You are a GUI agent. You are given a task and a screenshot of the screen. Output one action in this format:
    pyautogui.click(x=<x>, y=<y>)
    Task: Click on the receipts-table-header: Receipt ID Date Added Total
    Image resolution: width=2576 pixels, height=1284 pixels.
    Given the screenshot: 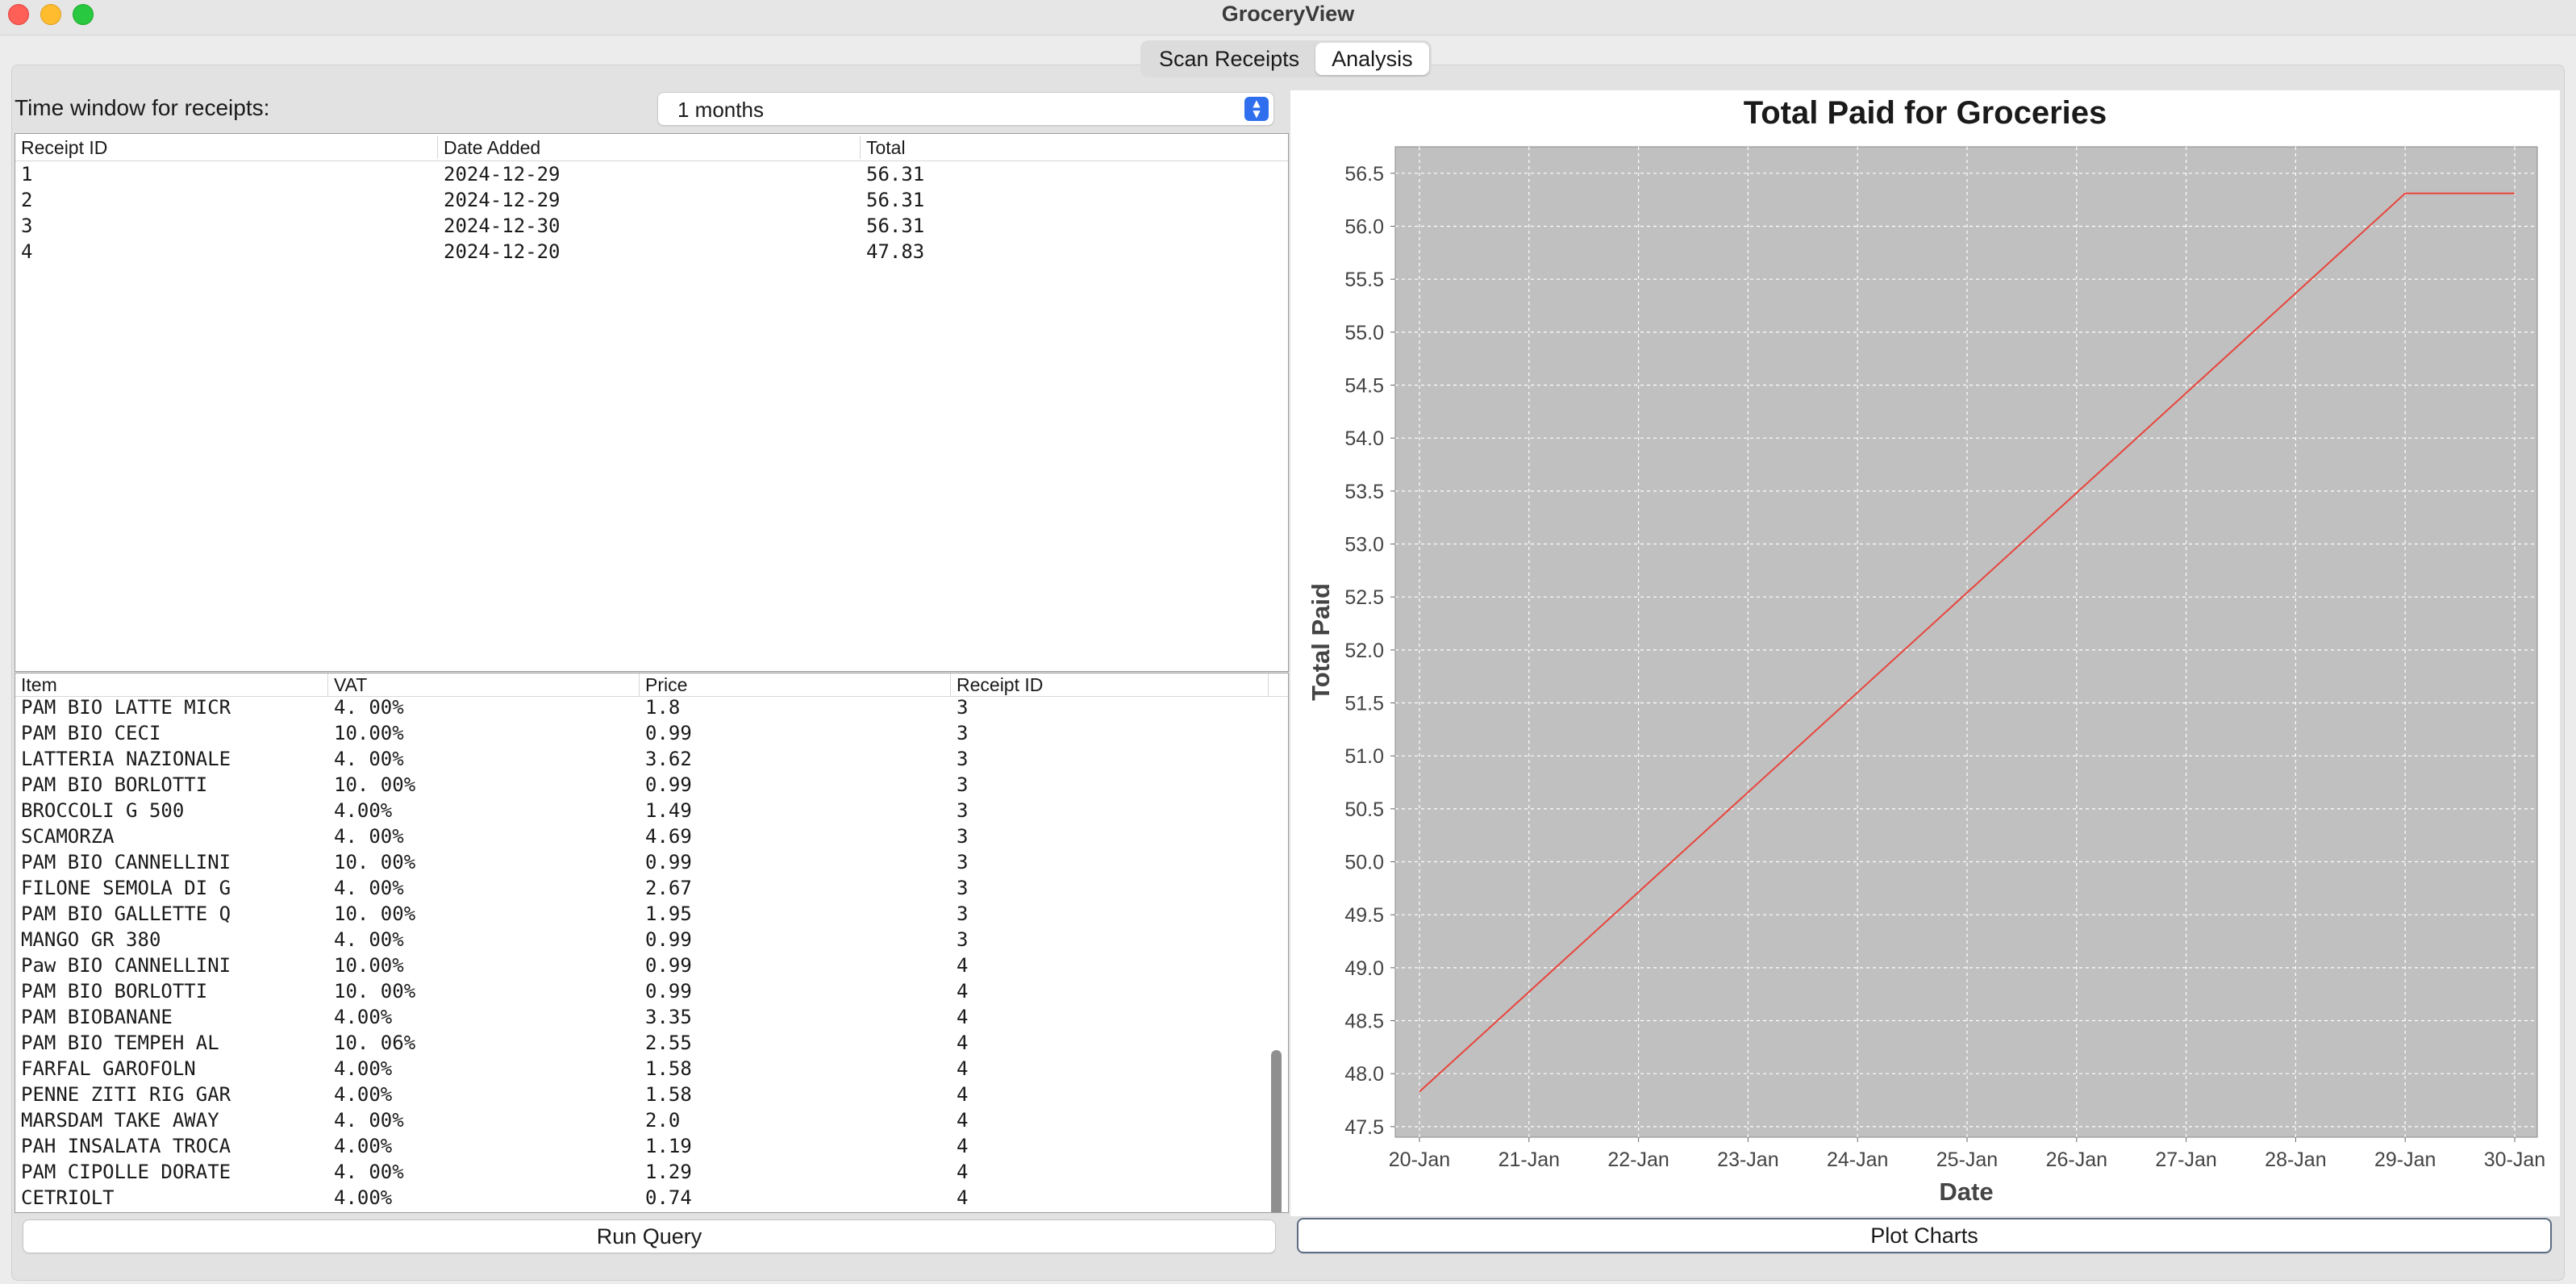 What is the action you would take?
    pyautogui.click(x=651, y=147)
    